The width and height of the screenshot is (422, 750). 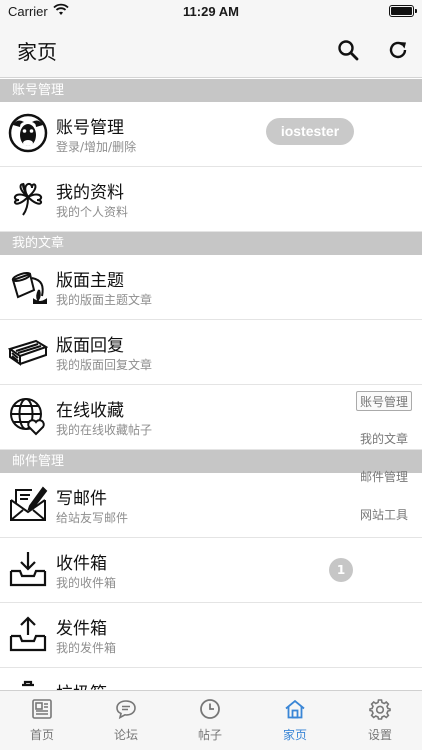 I want to click on outbox-icon, so click(x=28, y=634).